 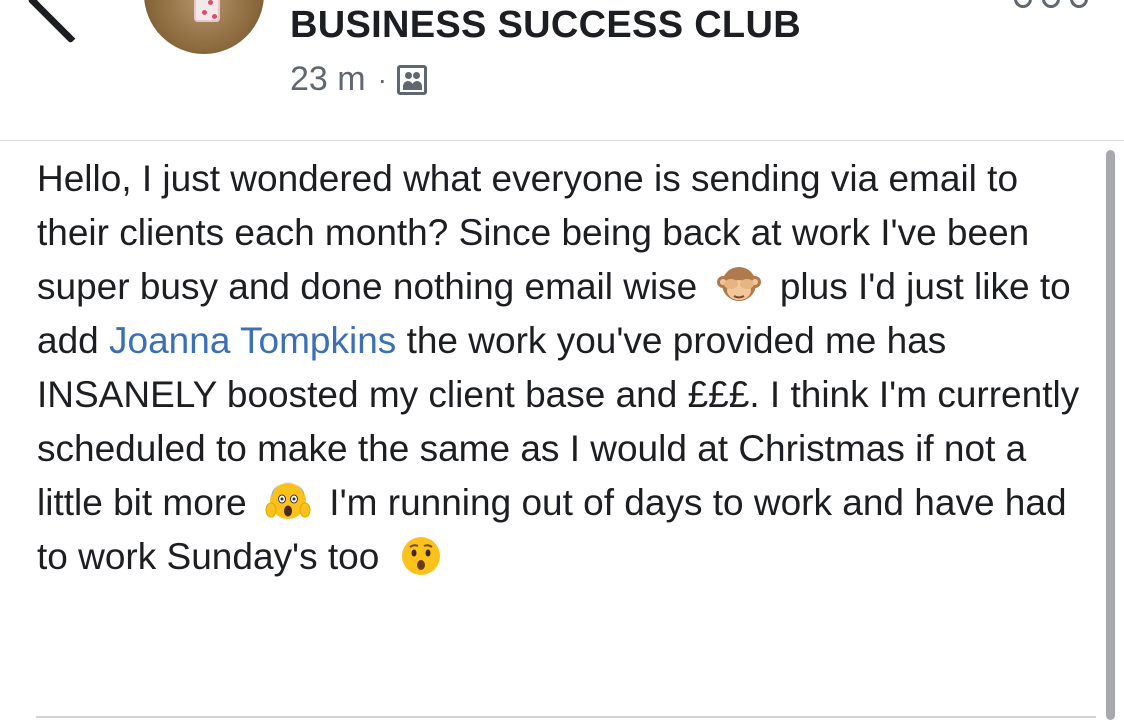 I want to click on group-name: BUSINESS SUCCESS CLUB, so click(x=545, y=25).